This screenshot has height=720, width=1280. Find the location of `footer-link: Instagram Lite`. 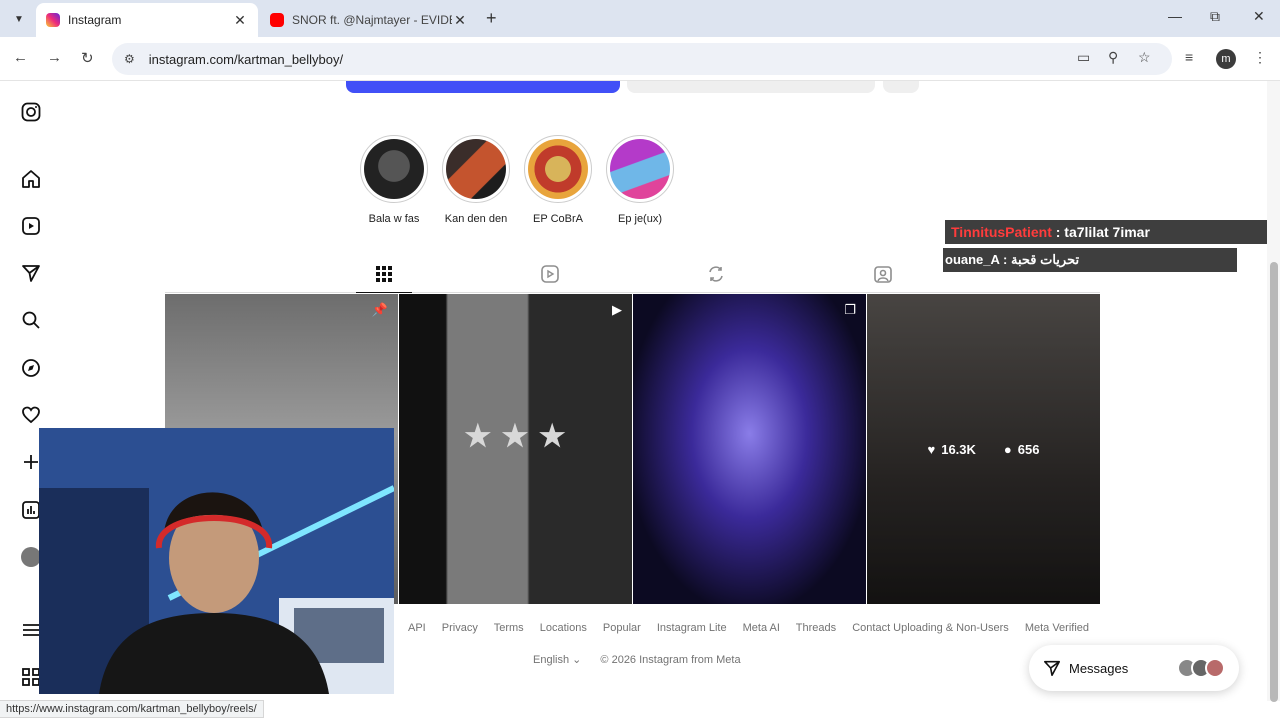

footer-link: Instagram Lite is located at coordinates (692, 628).